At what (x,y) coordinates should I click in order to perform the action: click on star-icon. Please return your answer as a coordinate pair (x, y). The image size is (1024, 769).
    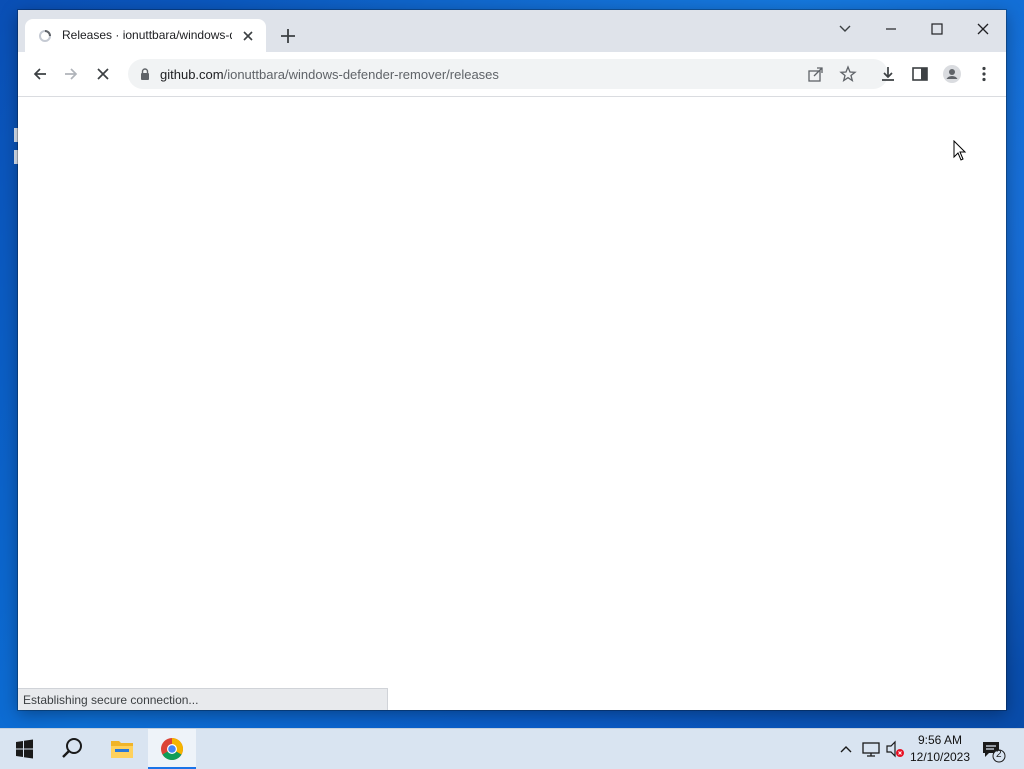
    Looking at the image, I should click on (848, 74).